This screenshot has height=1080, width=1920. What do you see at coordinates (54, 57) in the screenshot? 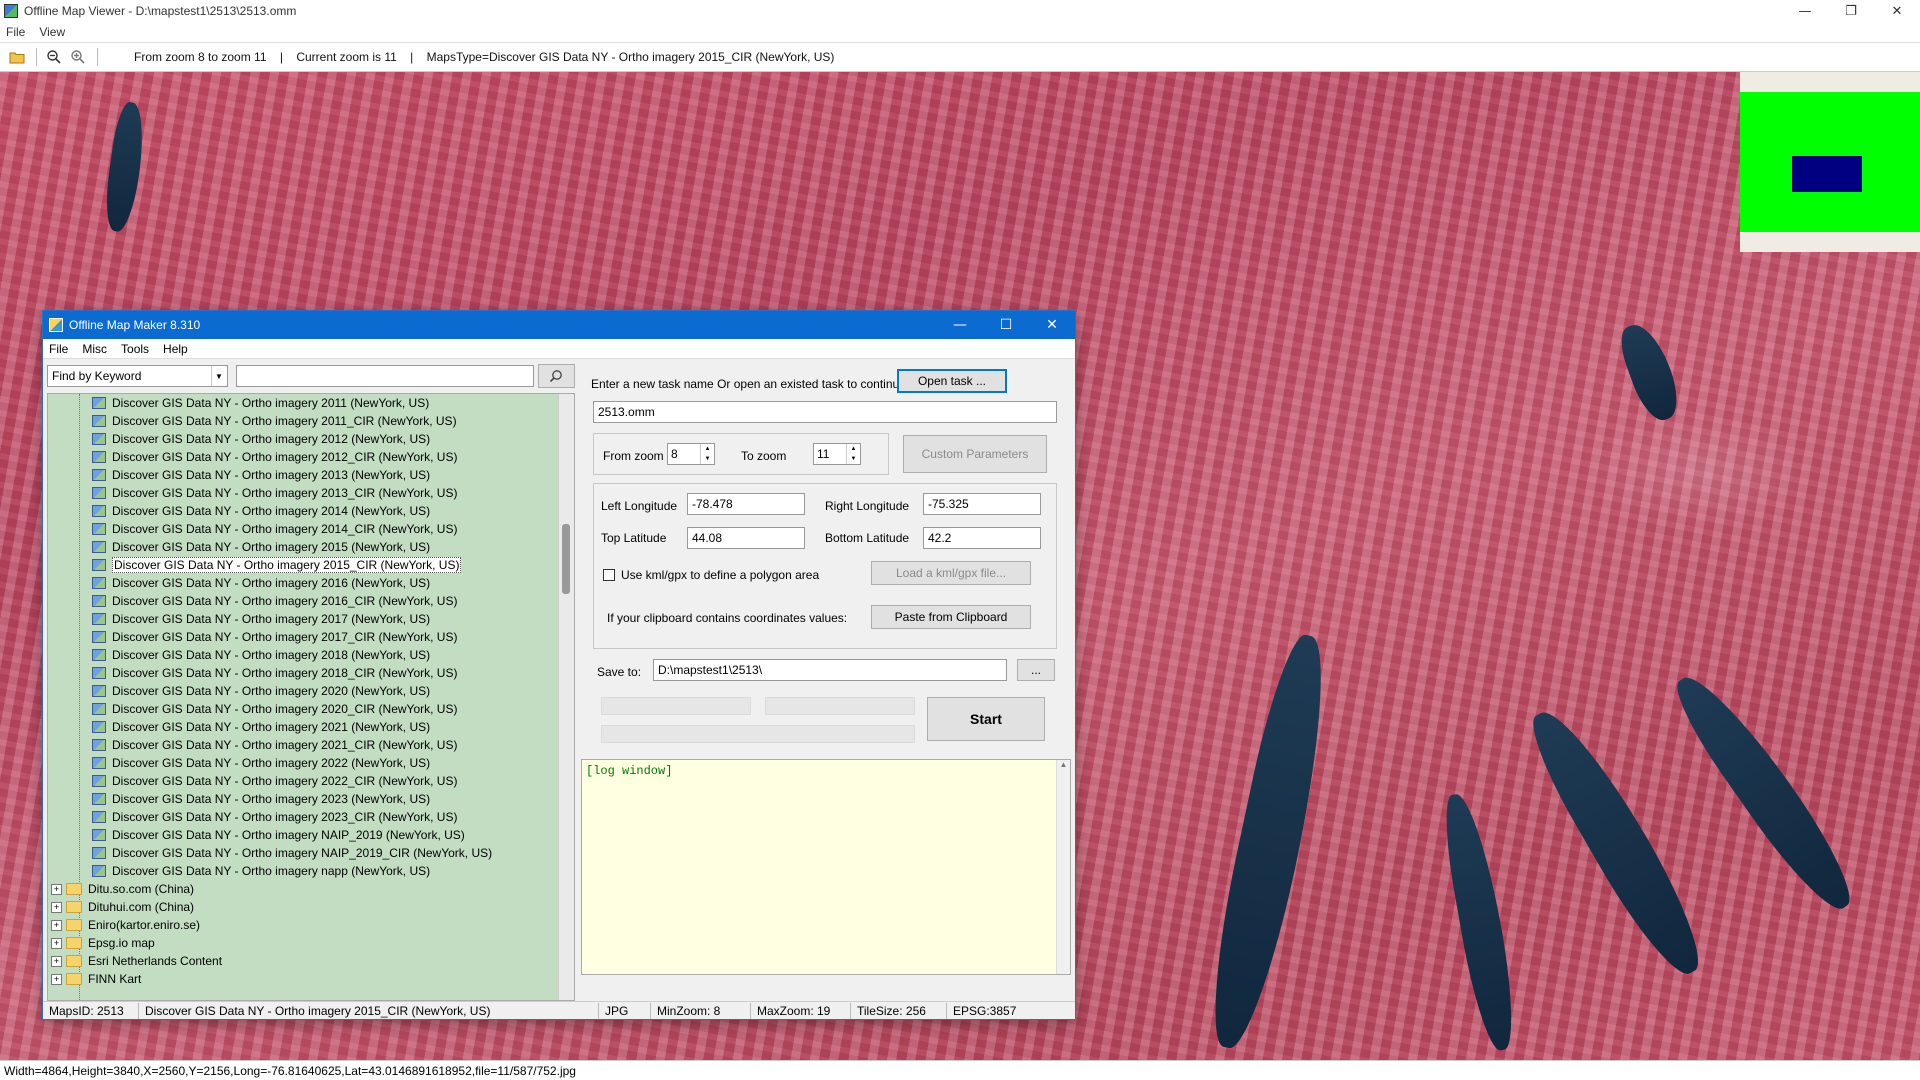
I see `zoom-out-icon` at bounding box center [54, 57].